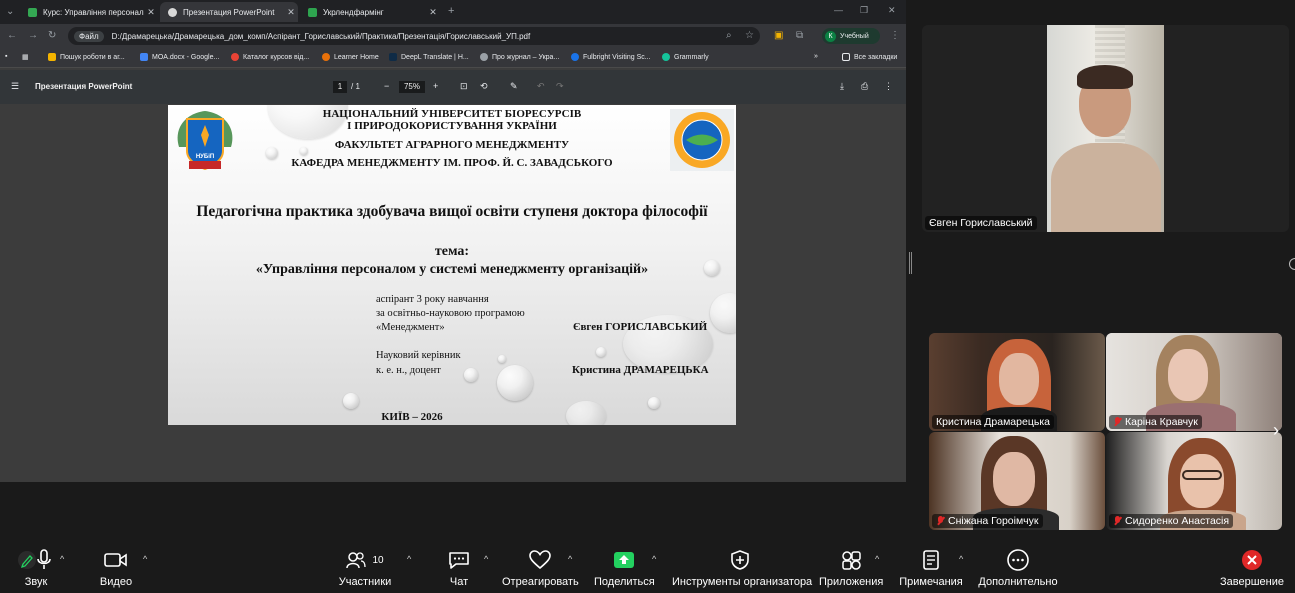 This screenshot has width=1295, height=593. I want to click on pdf-more-icon: ⋮, so click(888, 86).